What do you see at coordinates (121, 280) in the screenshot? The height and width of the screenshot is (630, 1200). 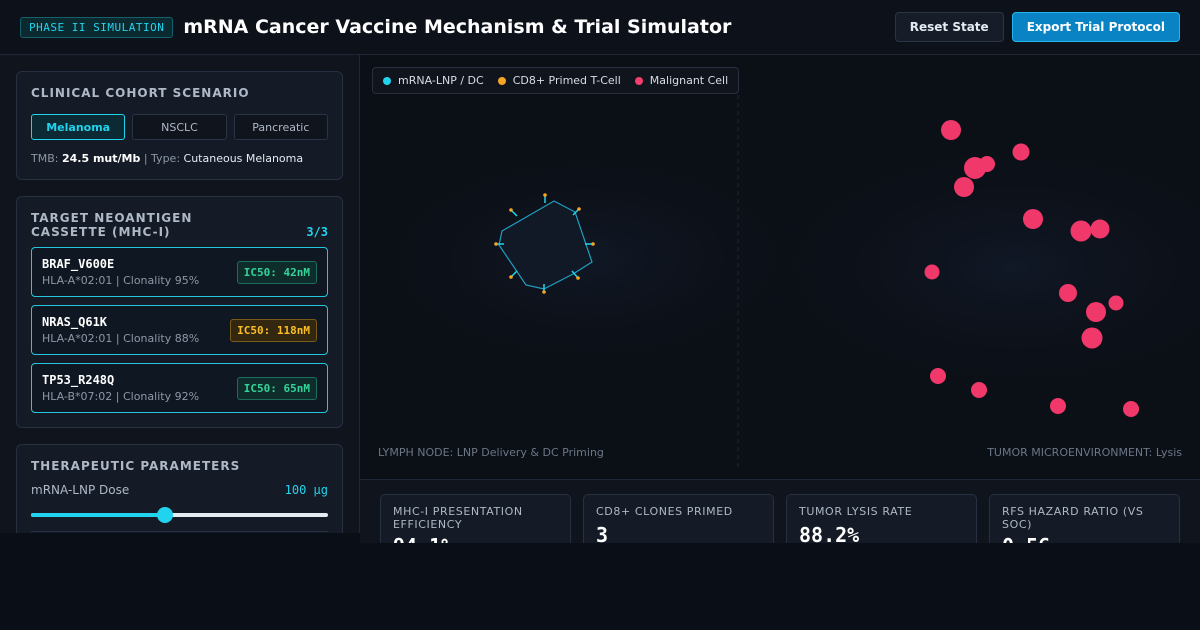 I see `antigen-detail: HLA-A*02:01 | Clonality 95%` at bounding box center [121, 280].